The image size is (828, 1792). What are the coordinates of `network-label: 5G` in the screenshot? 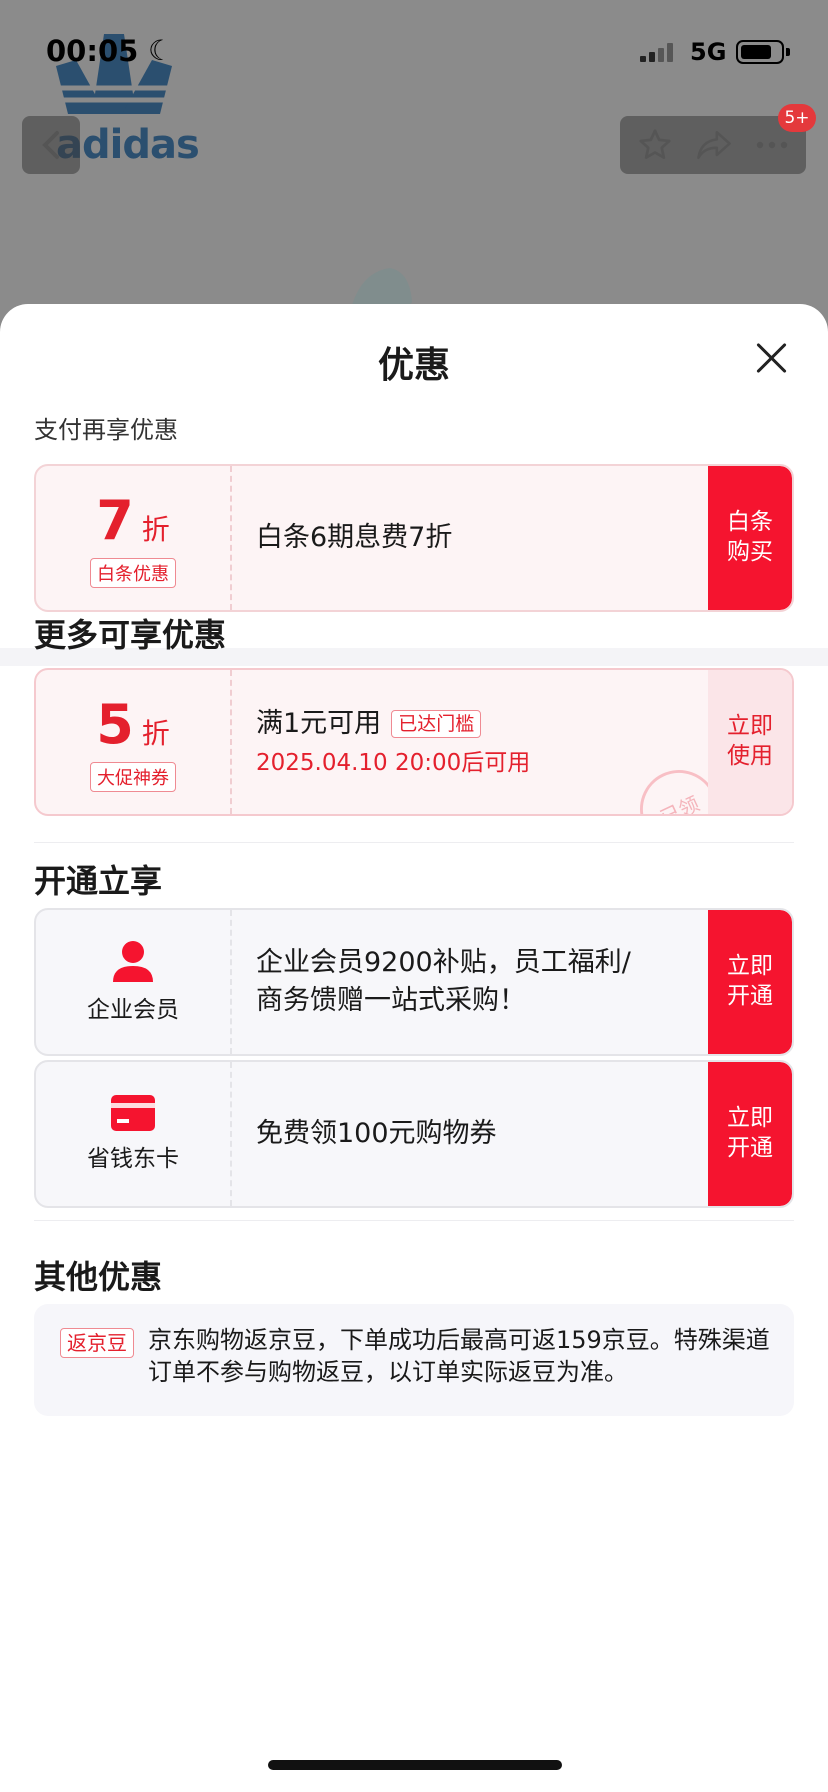 It's located at (708, 52).